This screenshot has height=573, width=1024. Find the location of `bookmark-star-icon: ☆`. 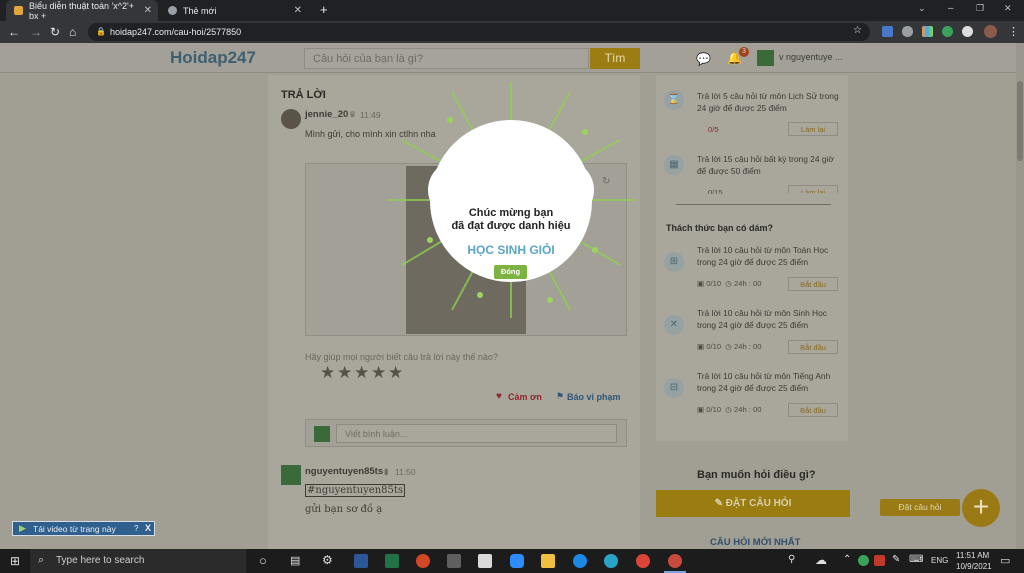

bookmark-star-icon: ☆ is located at coordinates (857, 30).